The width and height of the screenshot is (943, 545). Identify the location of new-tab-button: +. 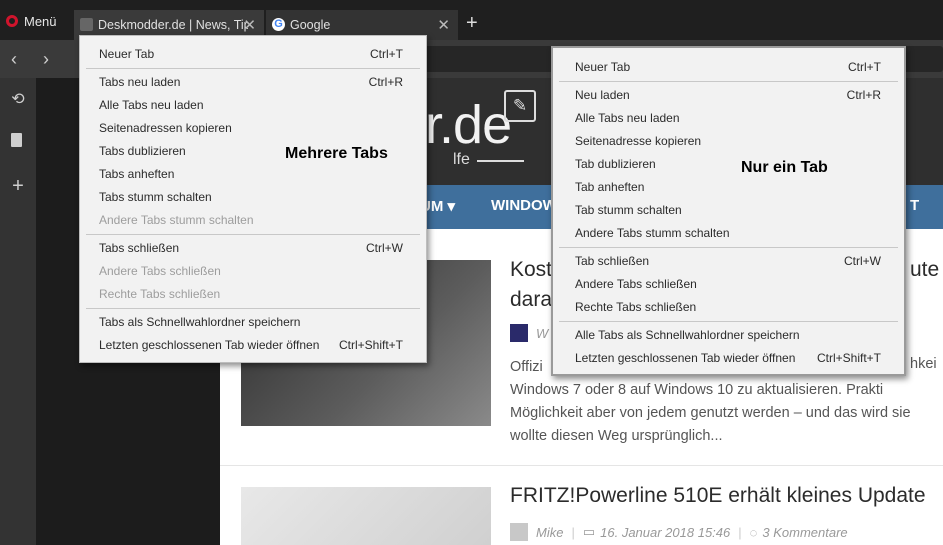
(472, 23).